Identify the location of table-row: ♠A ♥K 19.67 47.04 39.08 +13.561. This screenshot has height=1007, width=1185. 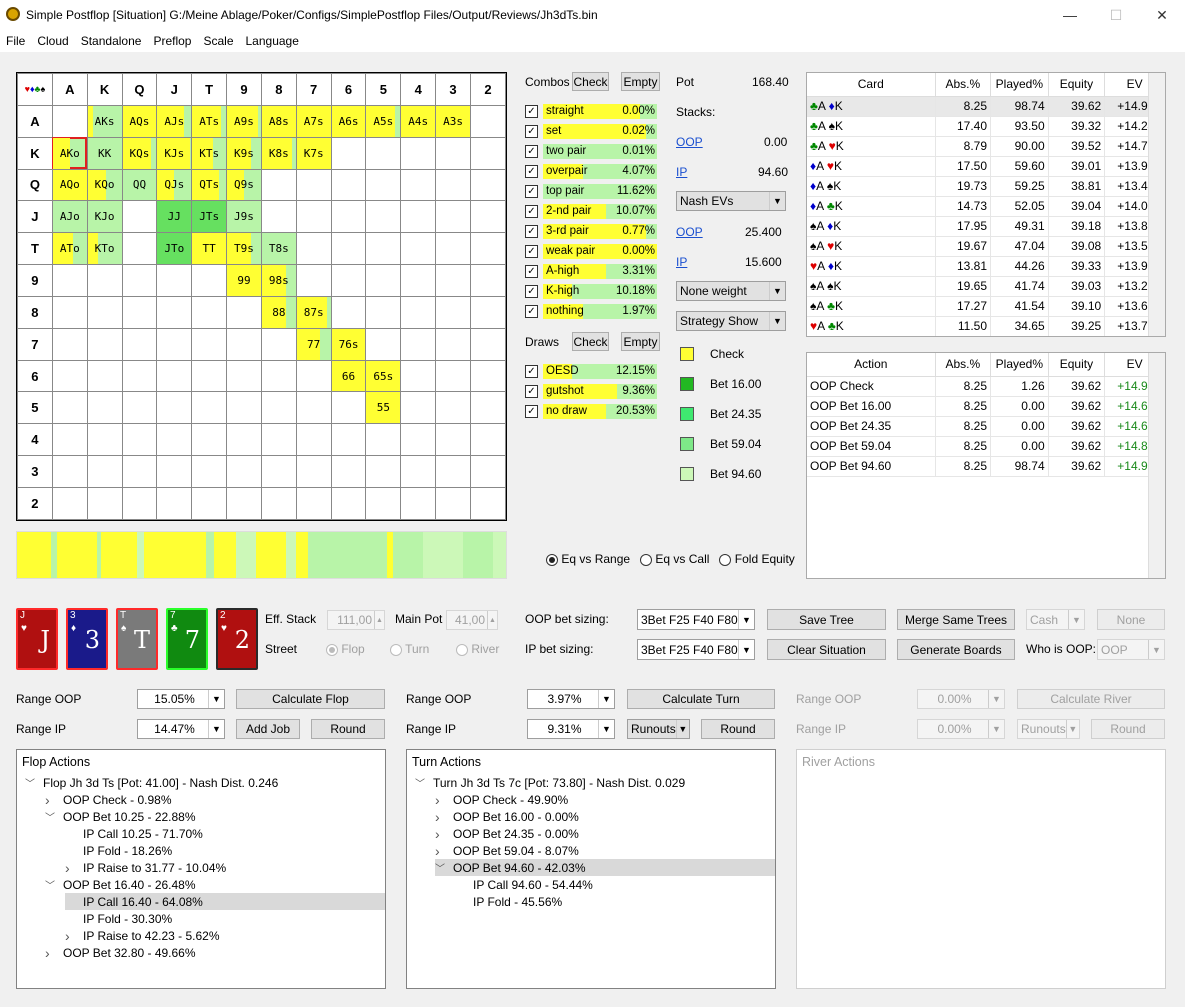
(986, 246).